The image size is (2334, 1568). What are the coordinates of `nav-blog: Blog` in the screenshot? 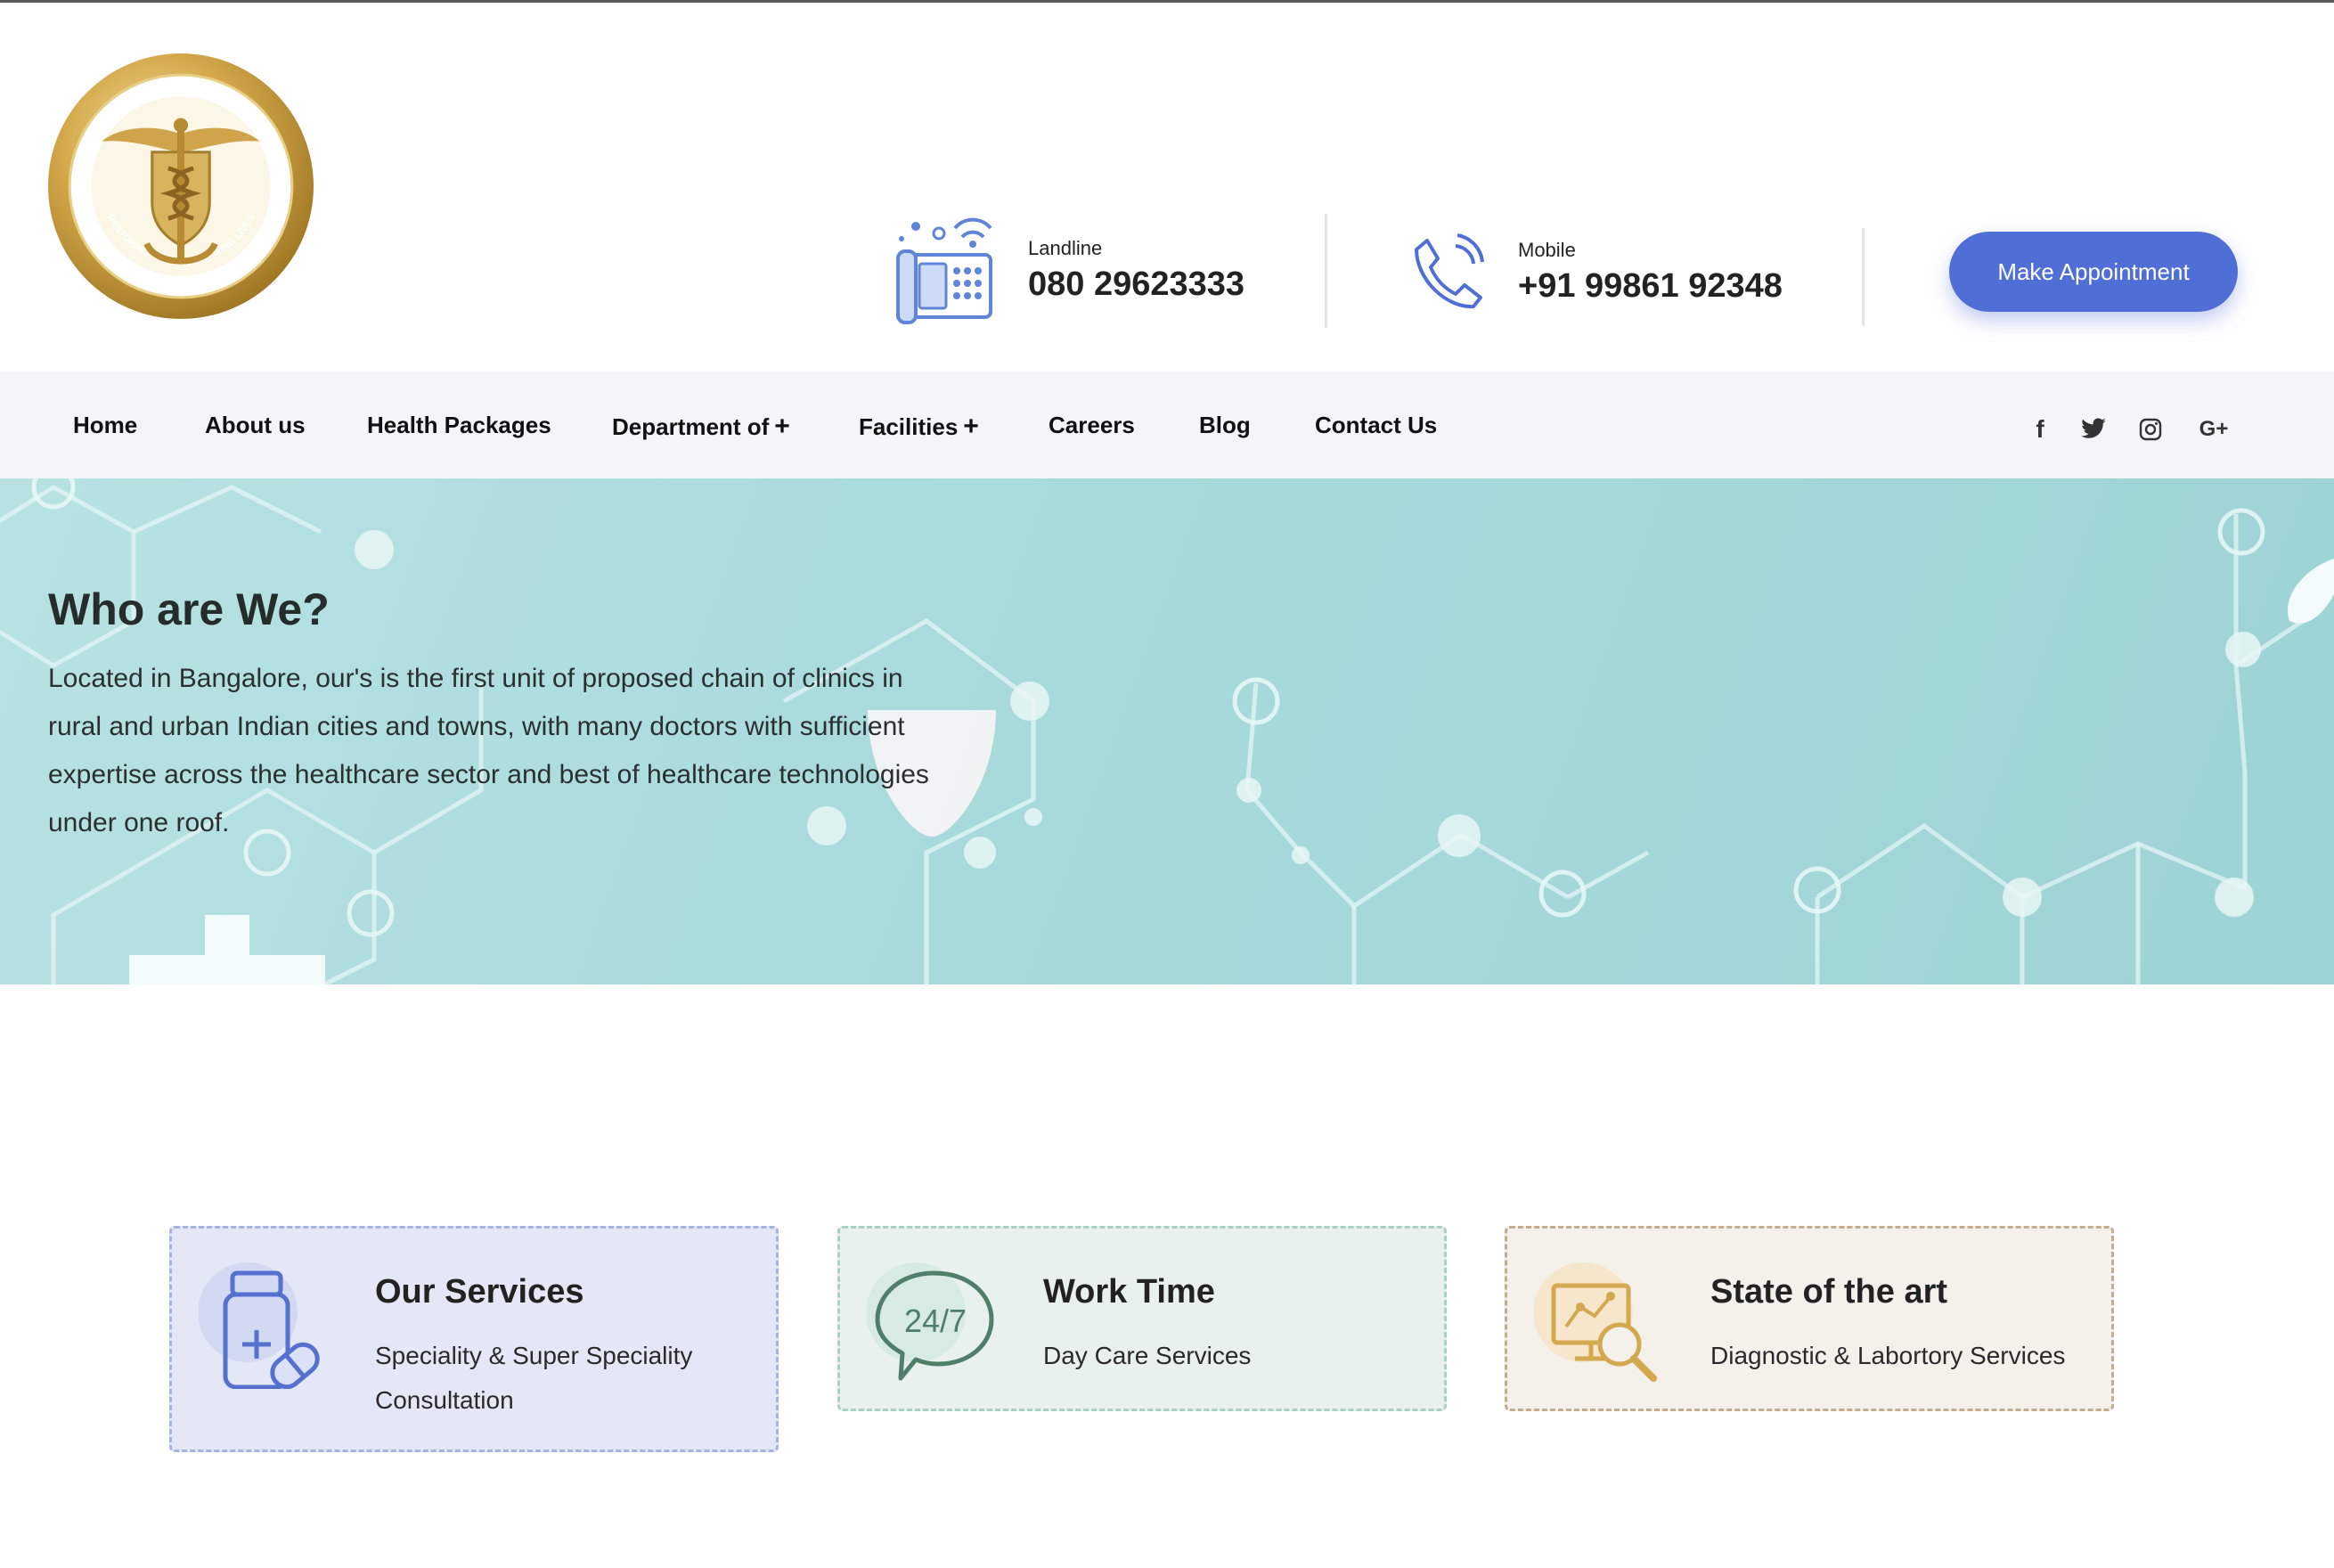 It's located at (1225, 425).